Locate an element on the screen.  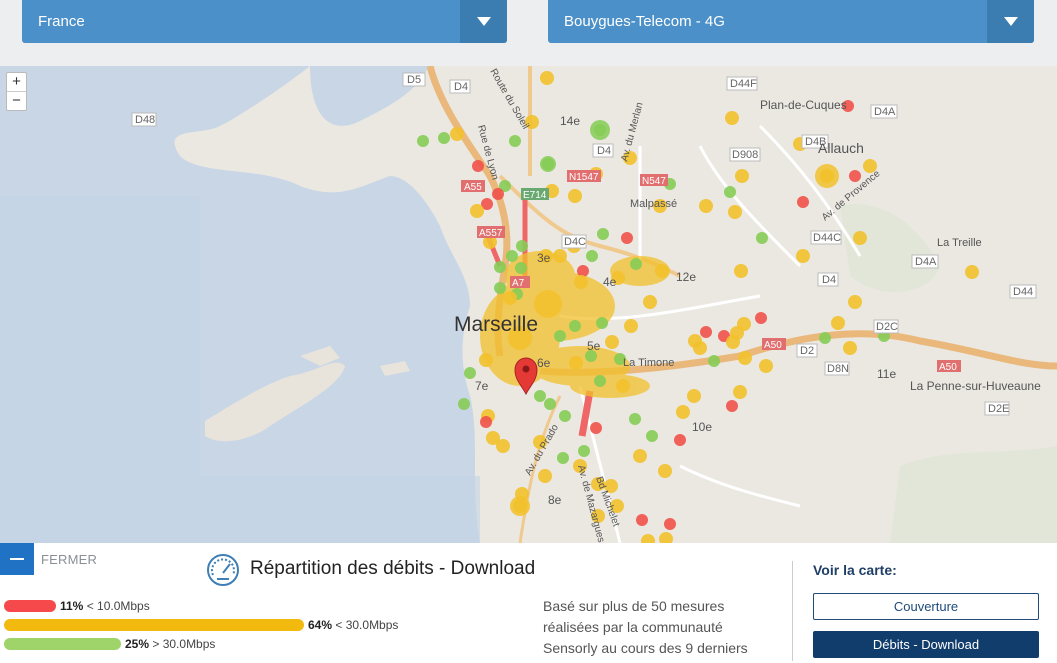
road-label: D8N is located at coordinates (838, 369).